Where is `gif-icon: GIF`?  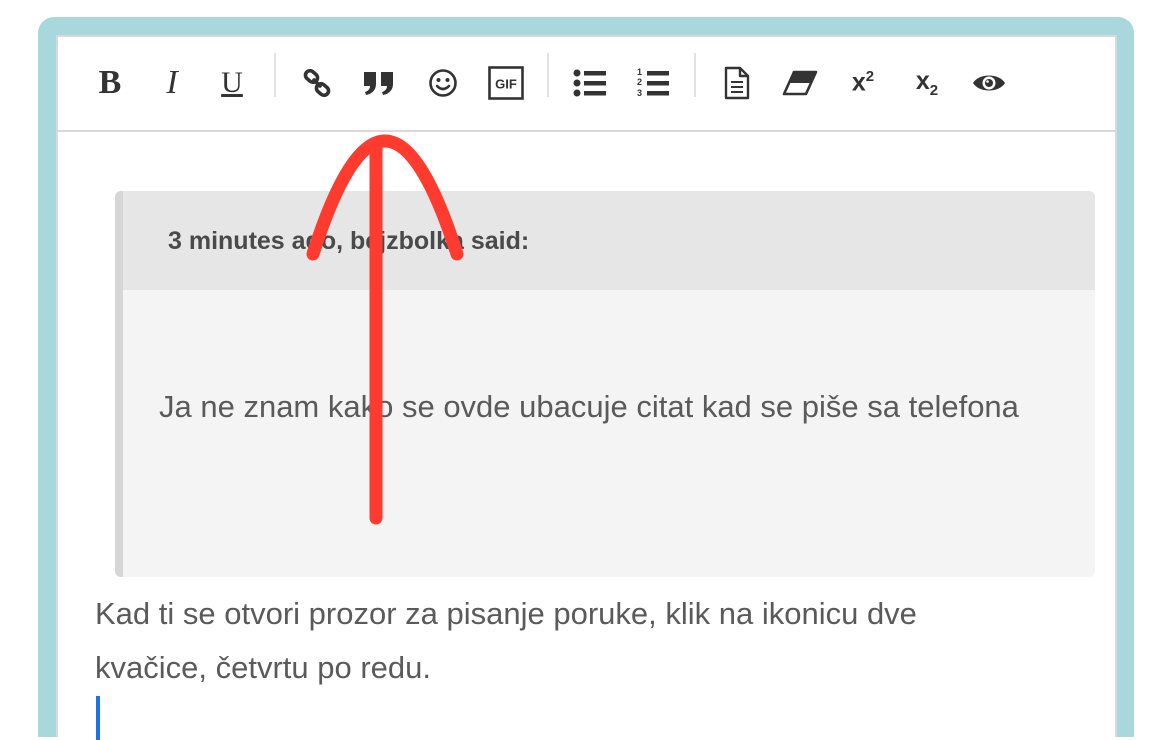 gif-icon: GIF is located at coordinates (506, 83).